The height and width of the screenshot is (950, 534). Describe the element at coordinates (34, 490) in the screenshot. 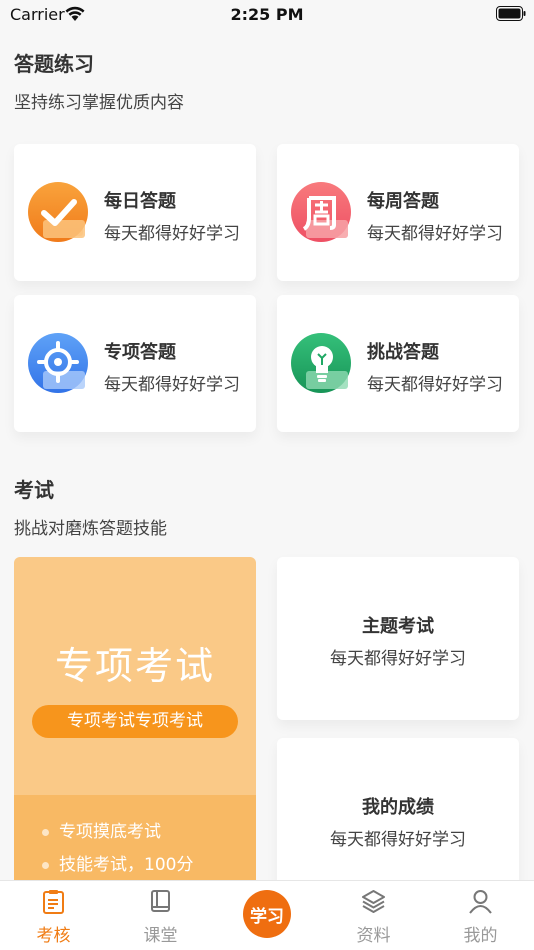

I see `exam-section-title: 考试` at that location.